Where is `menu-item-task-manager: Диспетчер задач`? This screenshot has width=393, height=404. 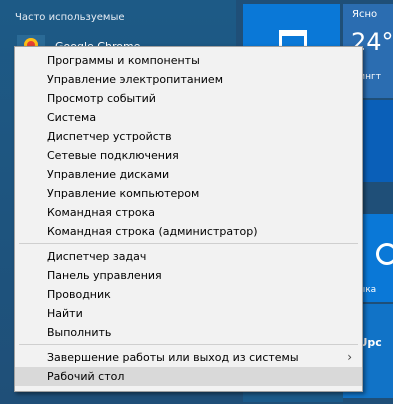
menu-item-task-manager: Диспетчер задач is located at coordinates (188, 256).